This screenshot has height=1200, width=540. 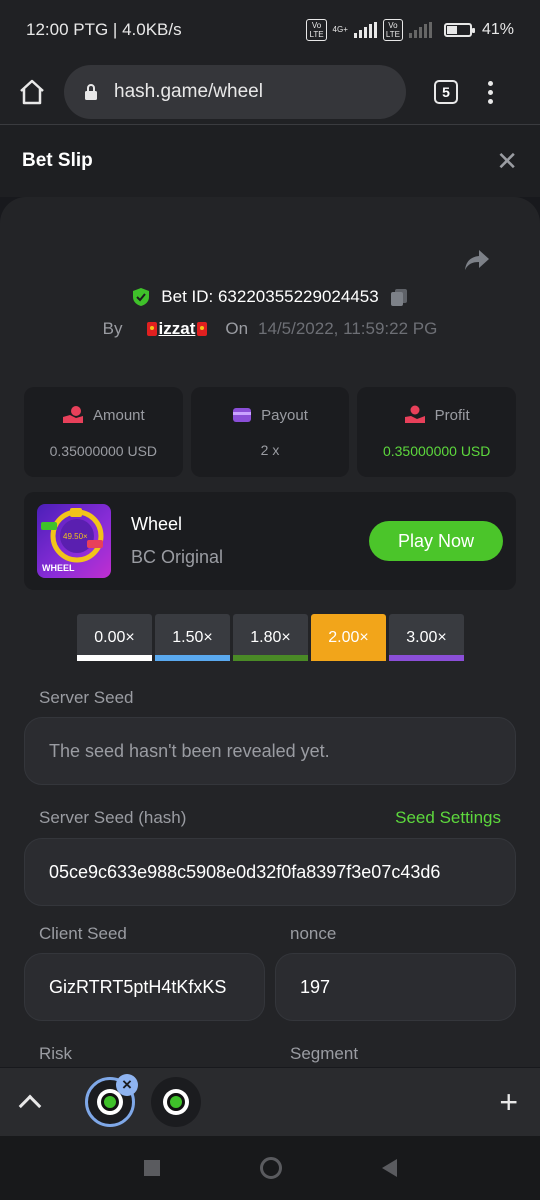 What do you see at coordinates (270, 450) in the screenshot?
I see `stat-payout-value: 2 x` at bounding box center [270, 450].